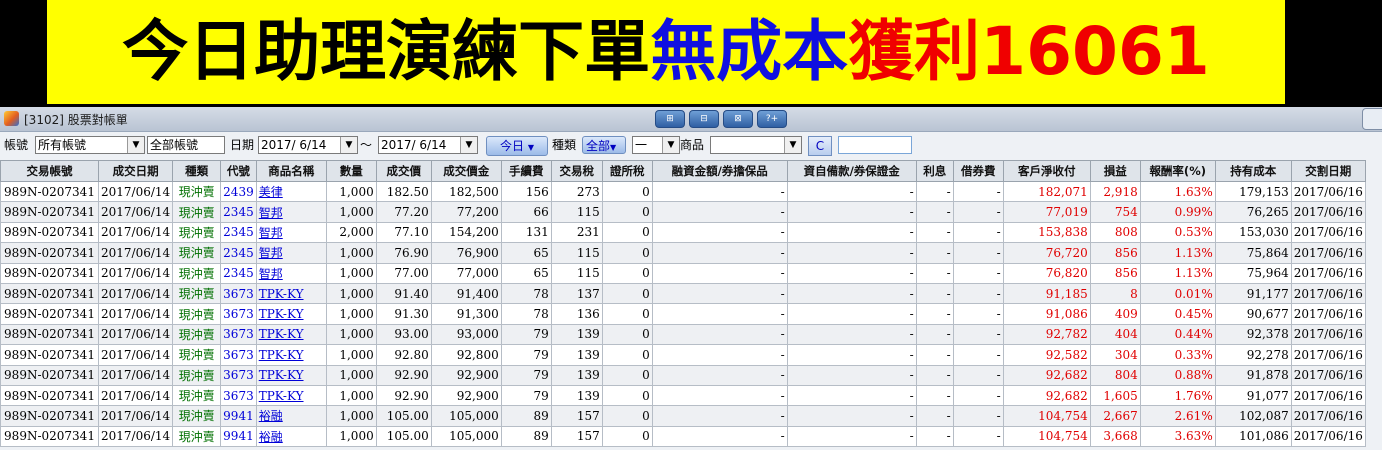  What do you see at coordinates (351, 171) in the screenshot?
I see `column-header: 數量` at bounding box center [351, 171].